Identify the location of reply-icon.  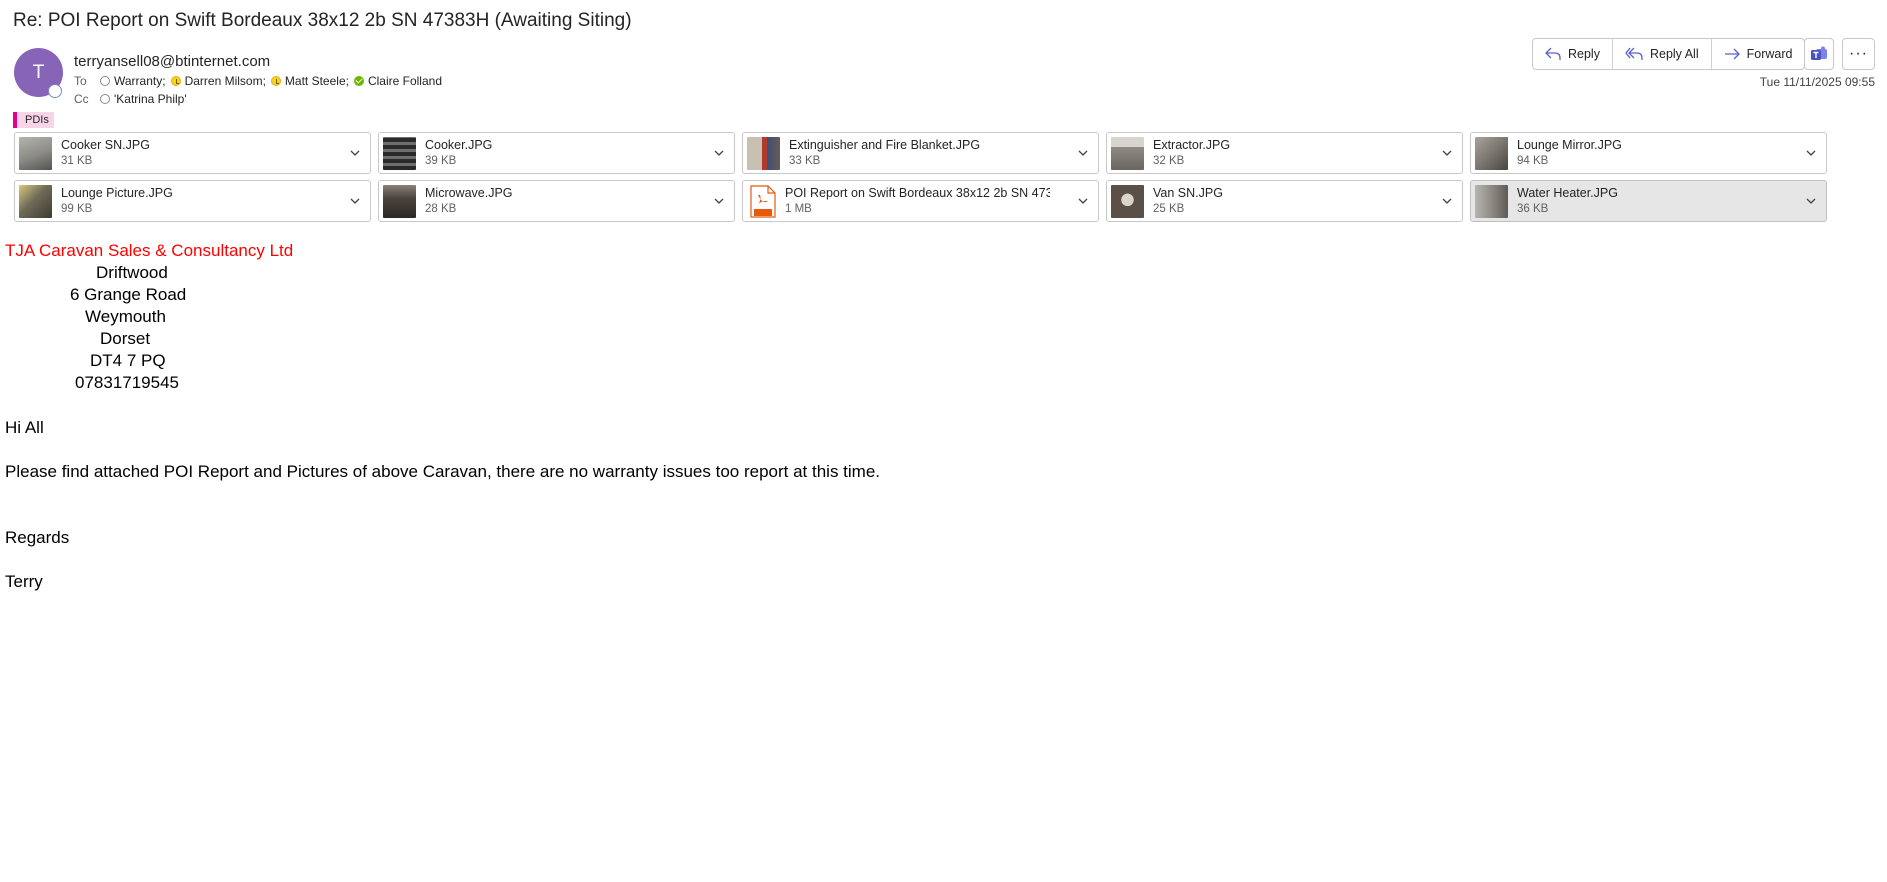
(1553, 53).